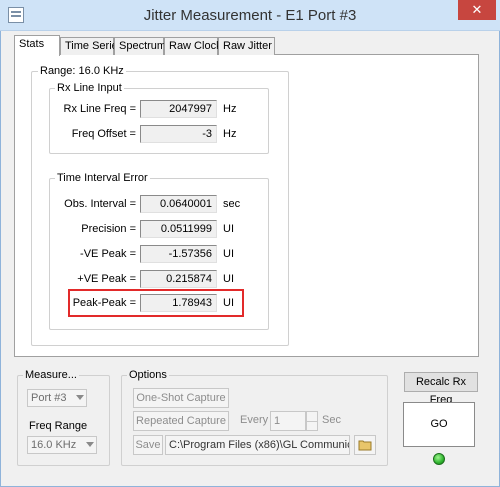 The height and width of the screenshot is (487, 500). I want to click on freq-range-label: Freq Range, so click(58, 426).